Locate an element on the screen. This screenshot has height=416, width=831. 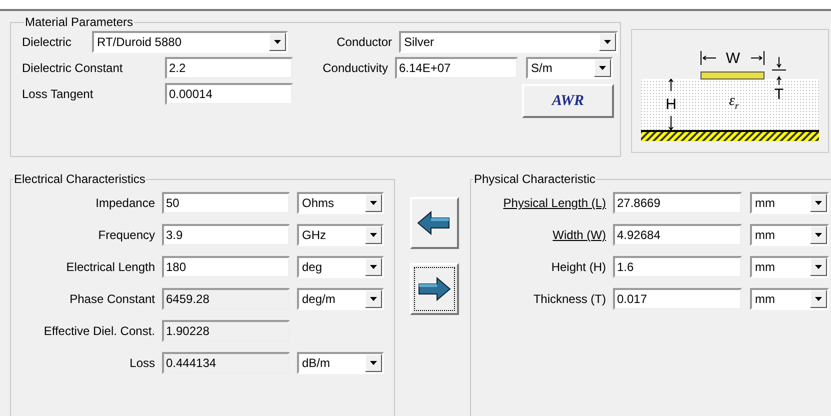
field-label: Physical Length (L) is located at coordinates (554, 203).